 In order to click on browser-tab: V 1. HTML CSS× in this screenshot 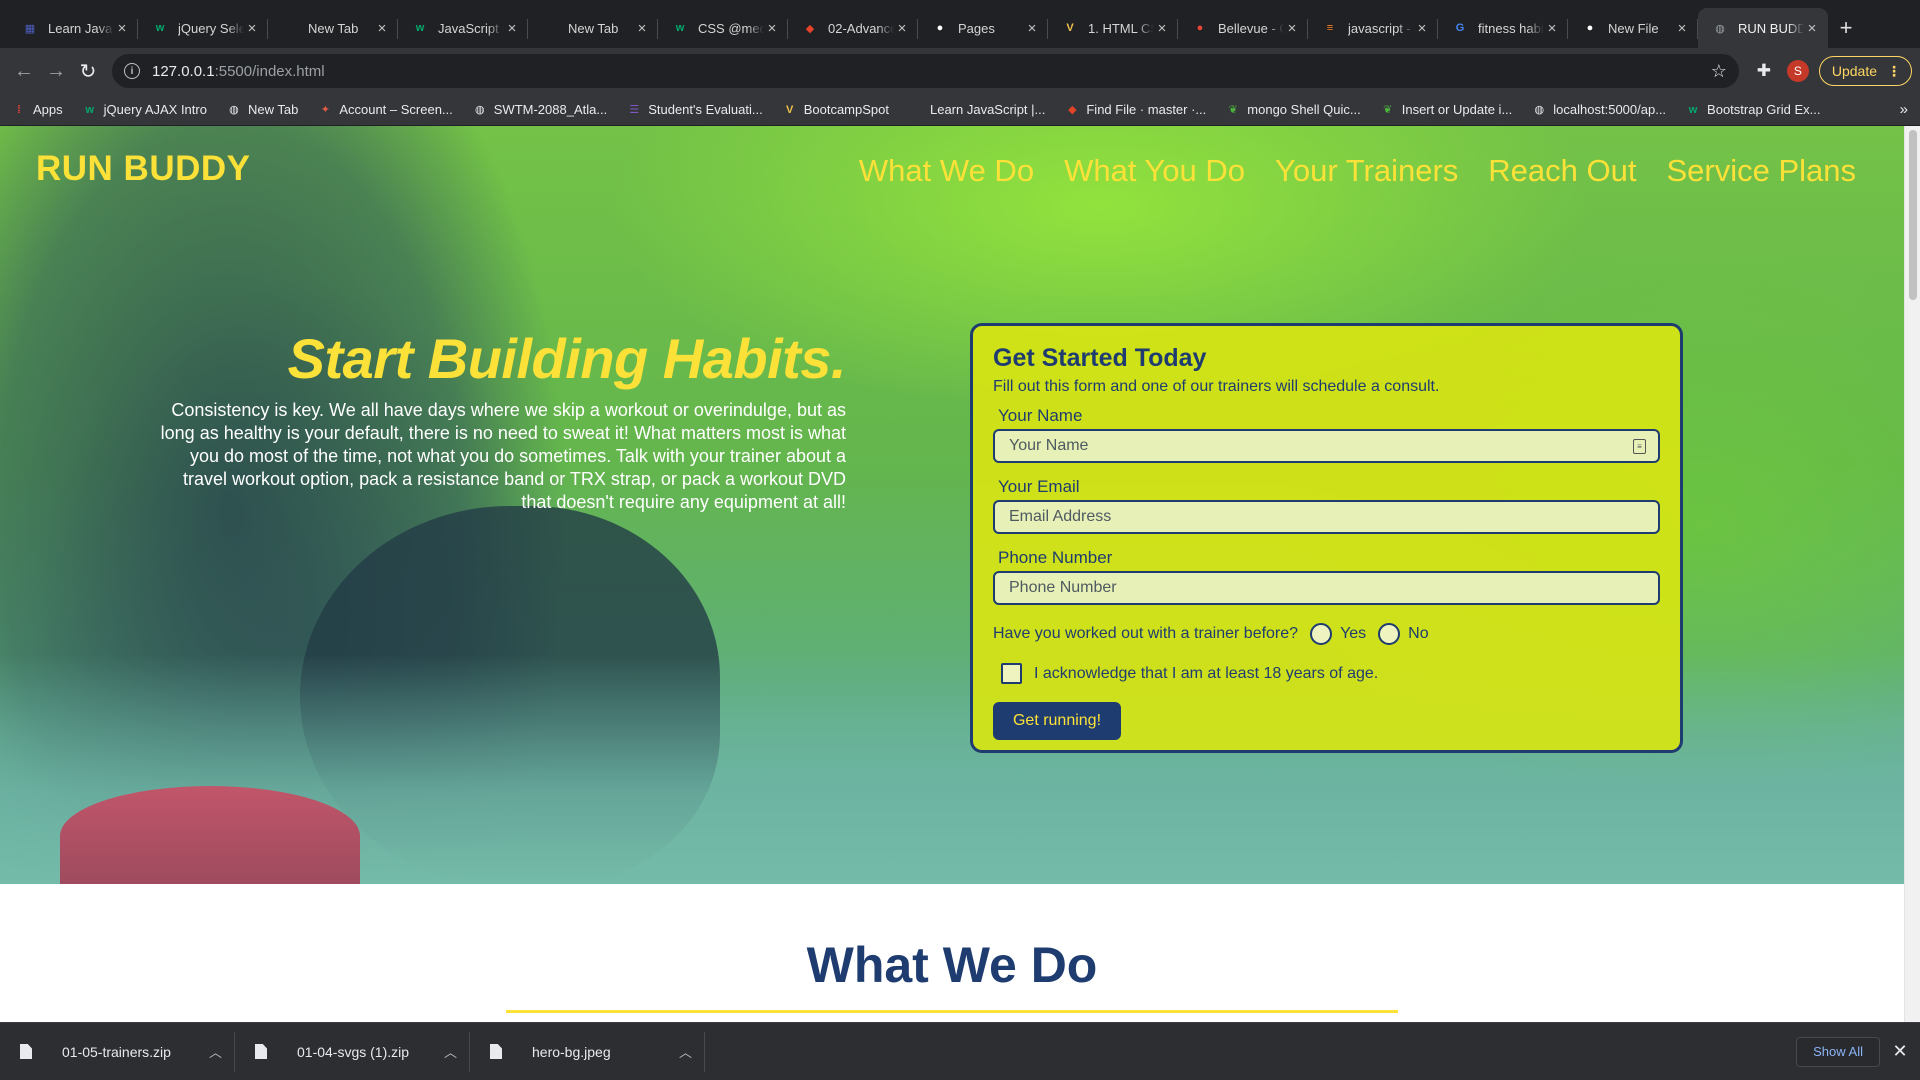, I will do `click(1113, 28)`.